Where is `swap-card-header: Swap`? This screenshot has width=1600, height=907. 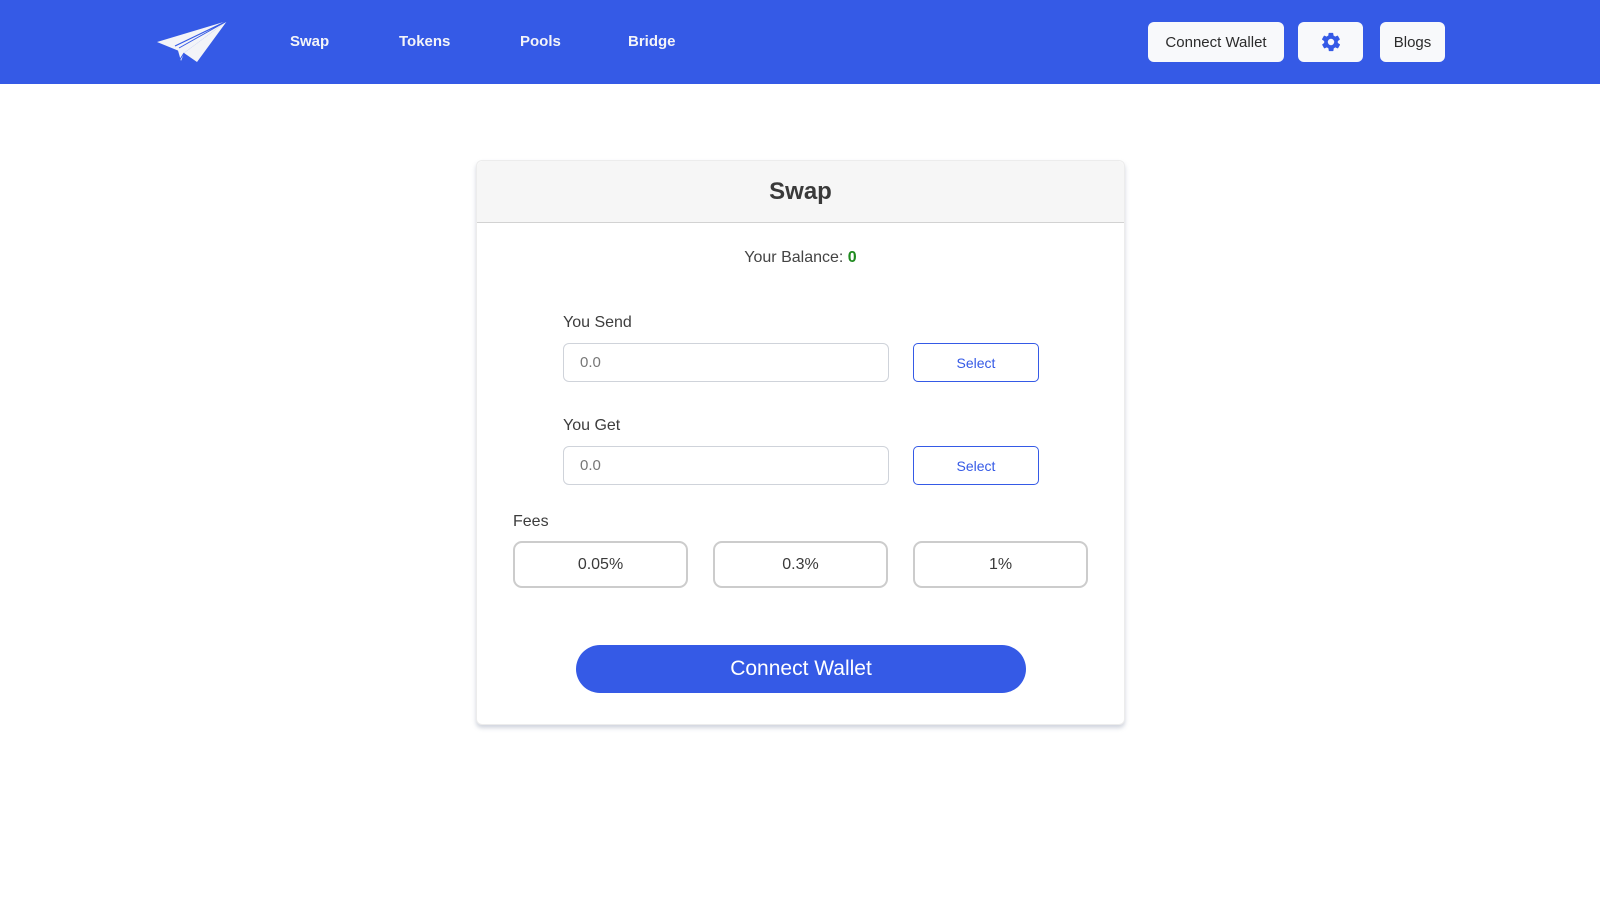
swap-card-header: Swap is located at coordinates (800, 192).